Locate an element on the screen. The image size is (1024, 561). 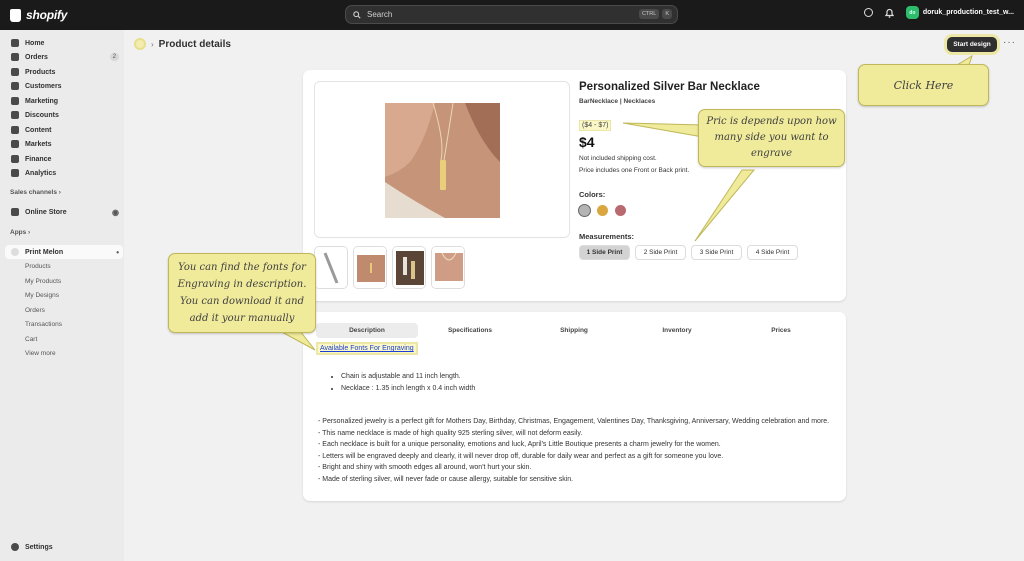
sidebar-item-label: Settings is located at coordinates (39, 547).